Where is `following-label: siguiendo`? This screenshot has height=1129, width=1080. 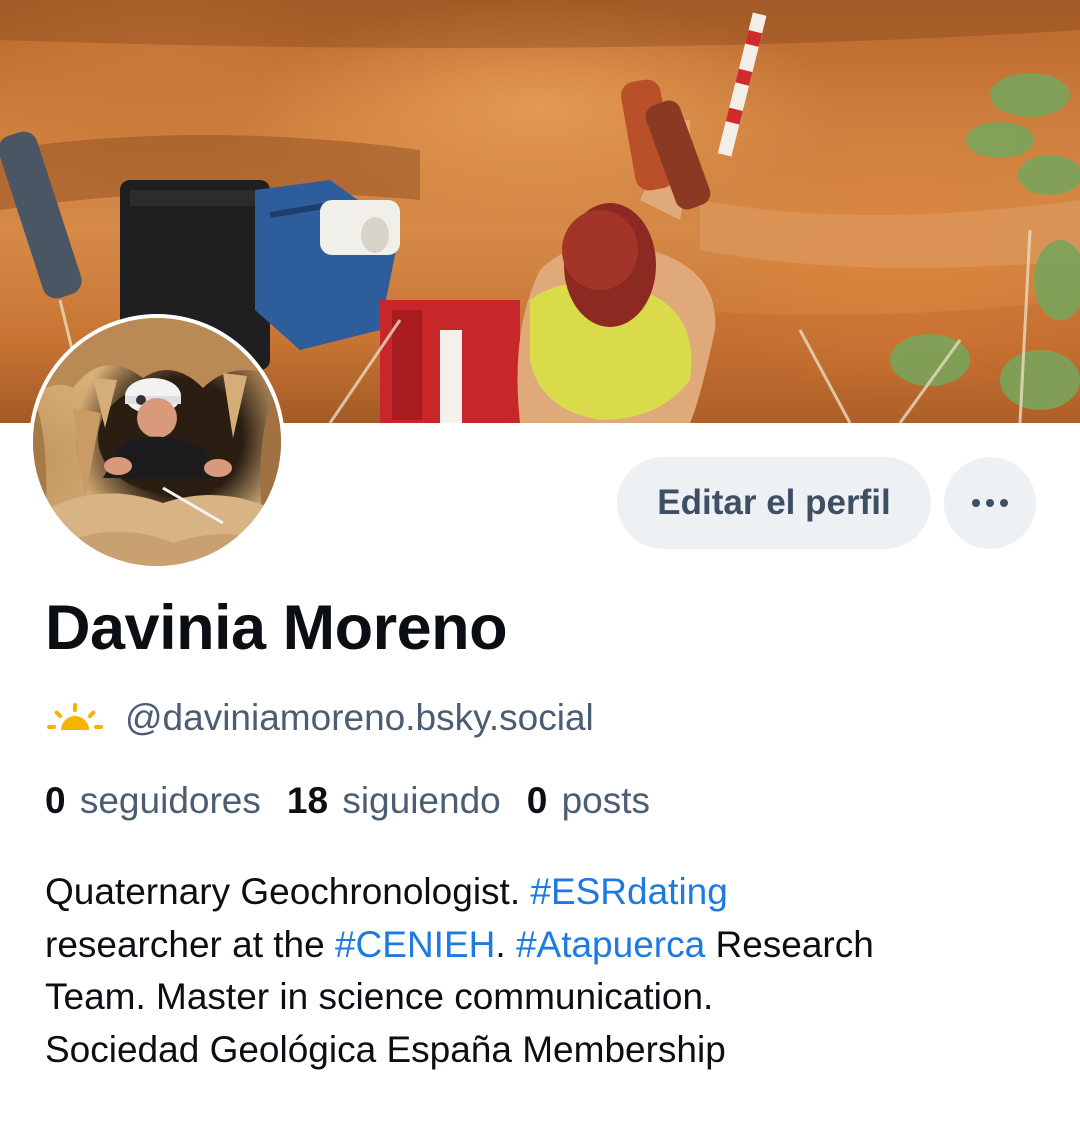
following-label: siguiendo is located at coordinates (421, 800).